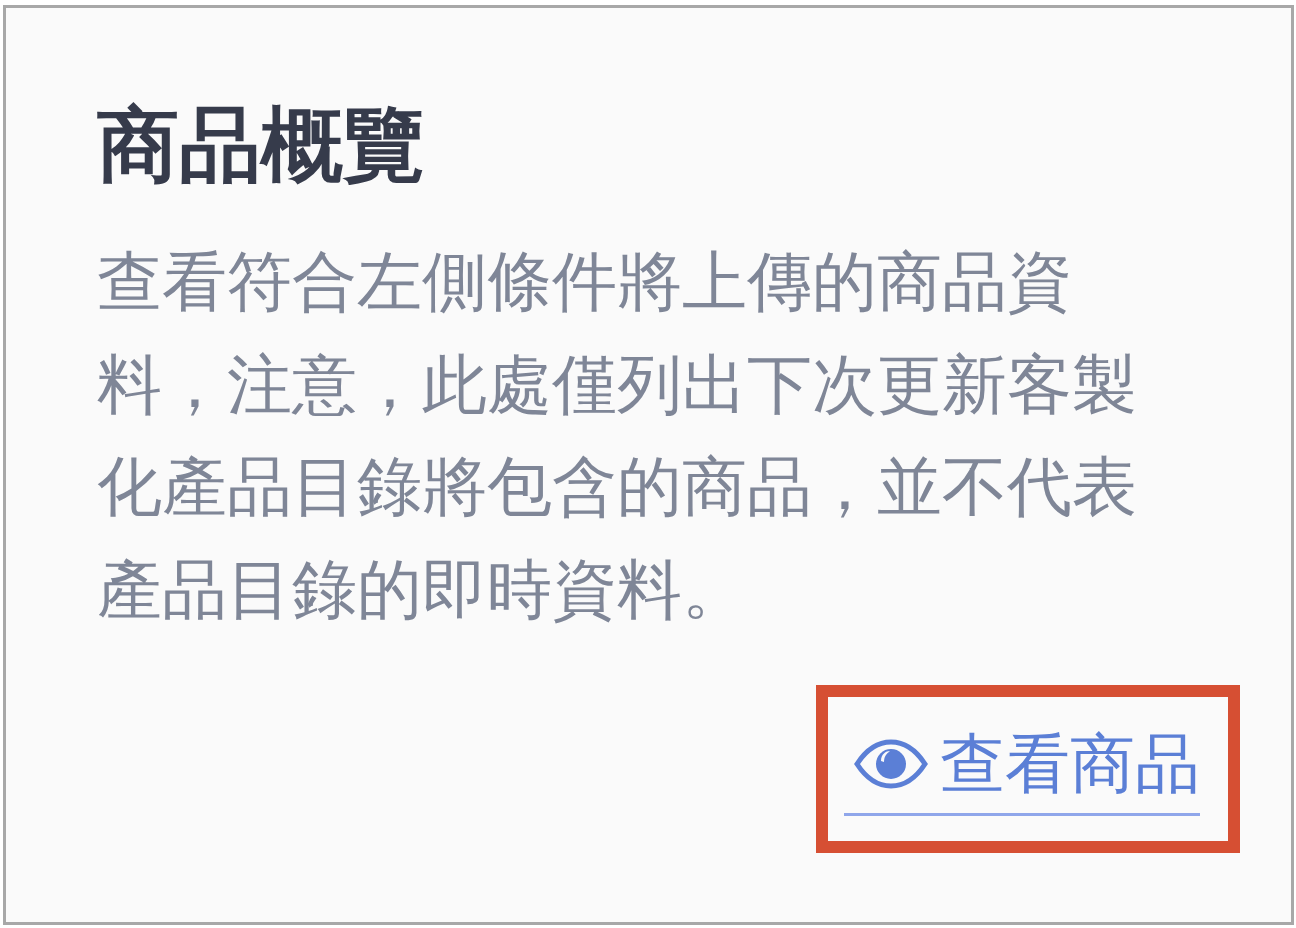 The width and height of the screenshot is (1296, 928). What do you see at coordinates (261, 145) in the screenshot?
I see `card-title: 商品概覽` at bounding box center [261, 145].